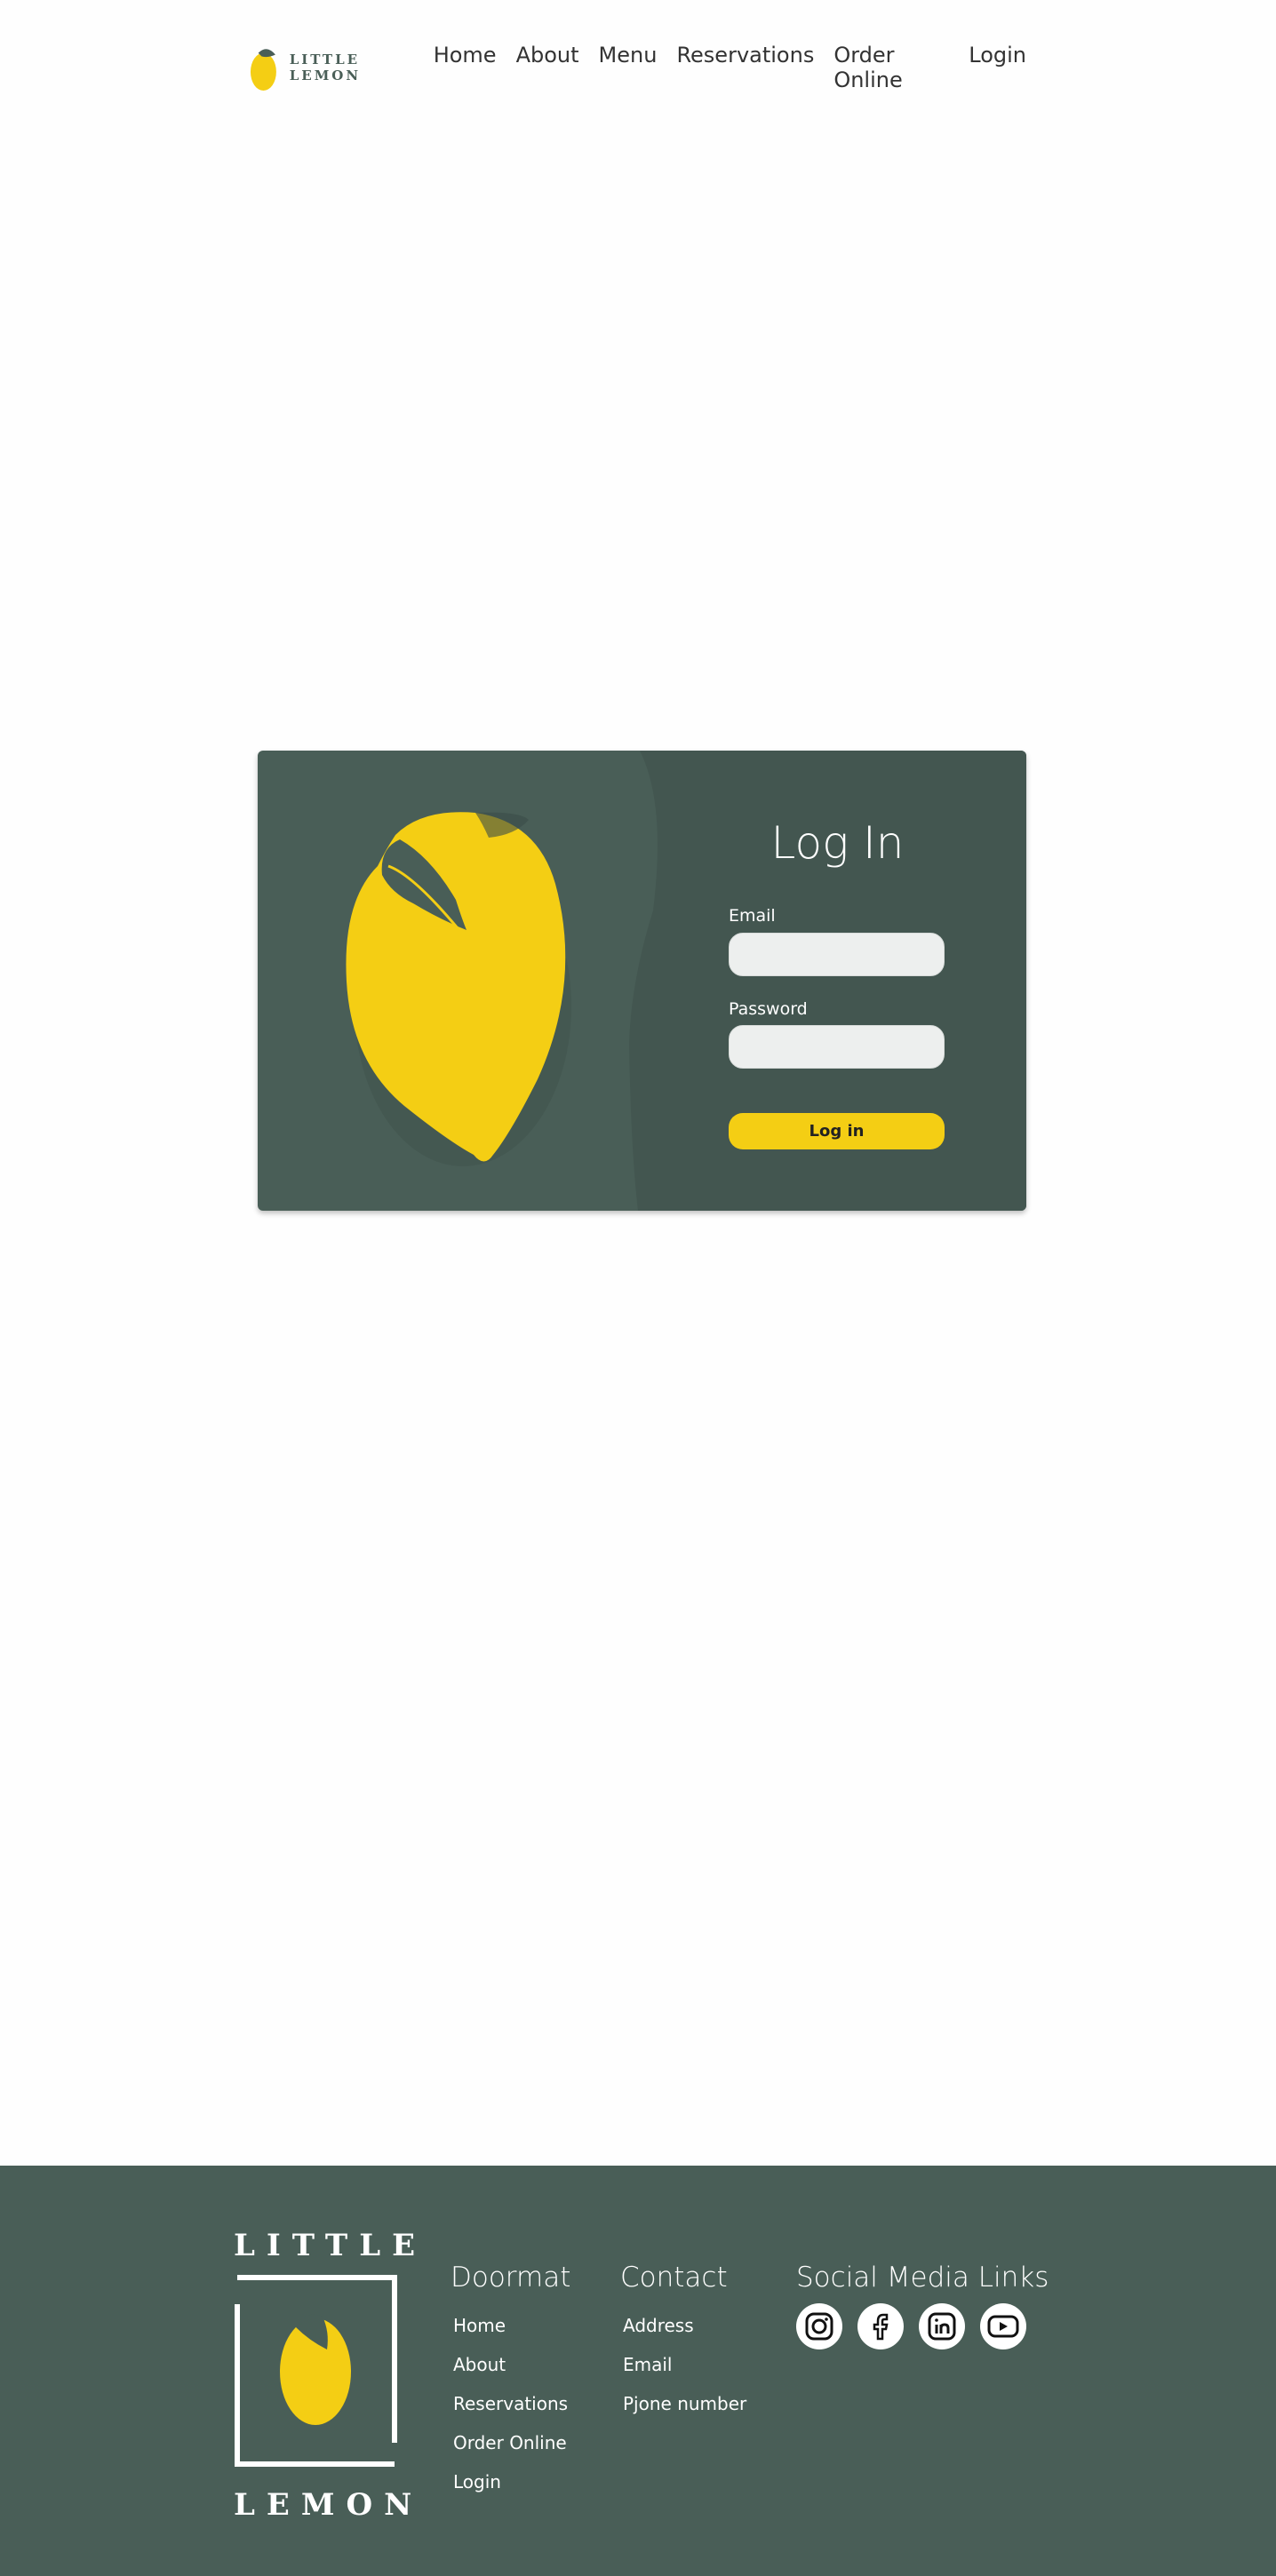 The width and height of the screenshot is (1276, 2576). Describe the element at coordinates (997, 67) in the screenshot. I see `nav-login: Login` at that location.